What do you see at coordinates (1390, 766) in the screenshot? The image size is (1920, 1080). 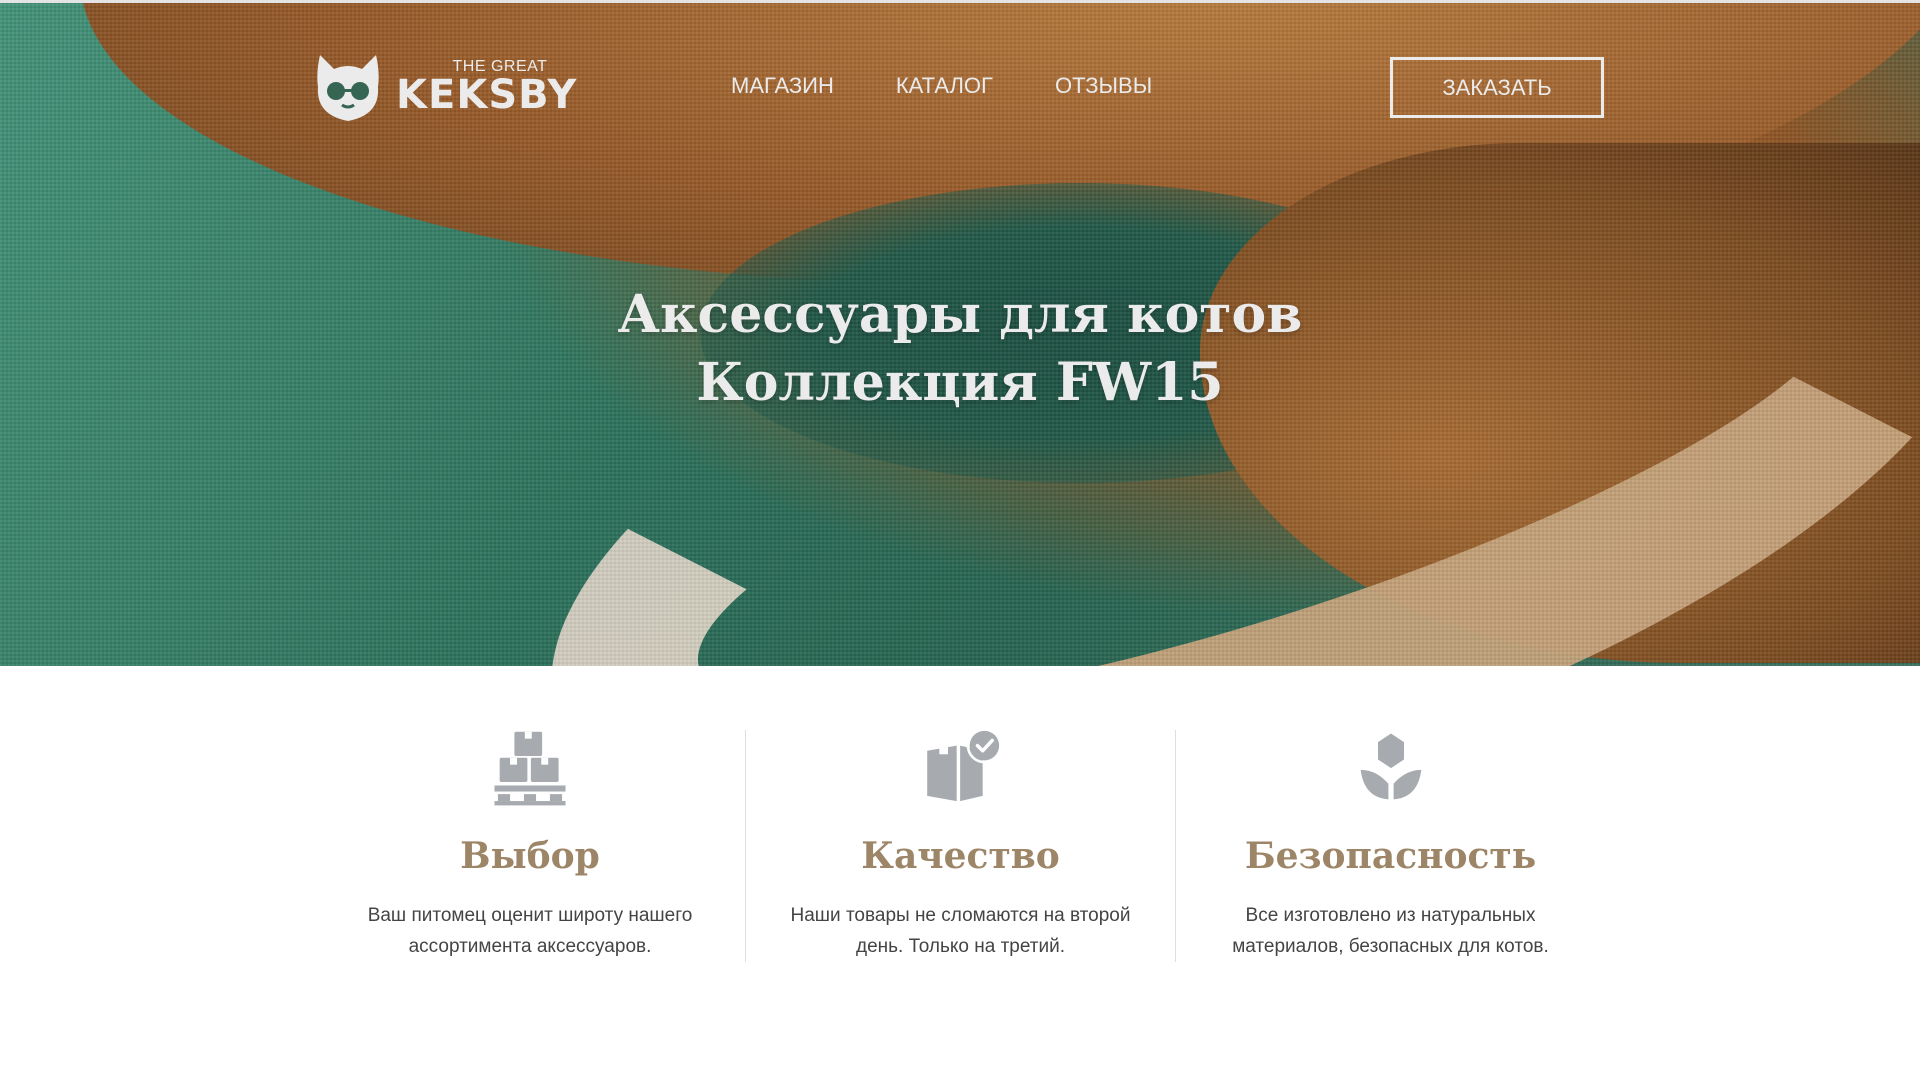 I see `leaf-sprout-icon` at bounding box center [1390, 766].